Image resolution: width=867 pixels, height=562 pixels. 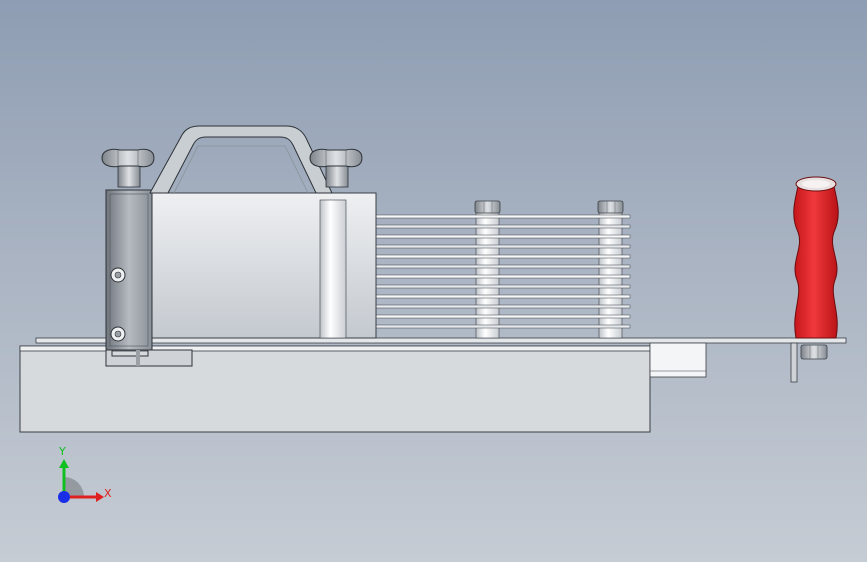 I want to click on blade-frame, so click(x=241, y=270).